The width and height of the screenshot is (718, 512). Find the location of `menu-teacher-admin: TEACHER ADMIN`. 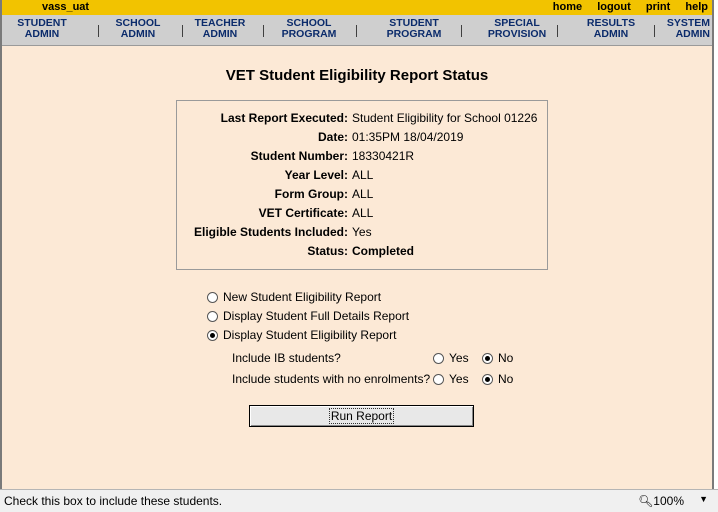

menu-teacher-admin: TEACHER ADMIN is located at coordinates (220, 29).